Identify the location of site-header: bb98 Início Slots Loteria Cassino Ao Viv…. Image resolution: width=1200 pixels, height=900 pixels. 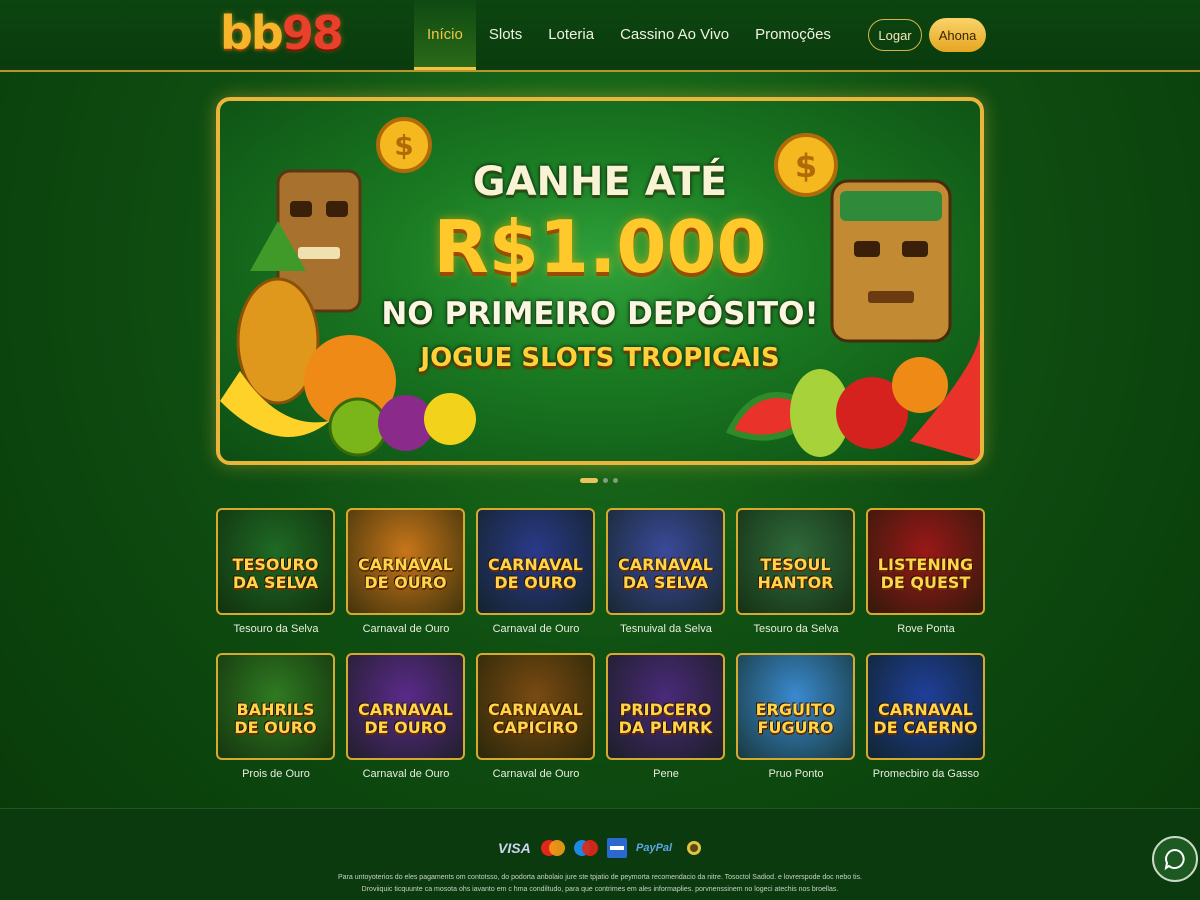
(600, 36).